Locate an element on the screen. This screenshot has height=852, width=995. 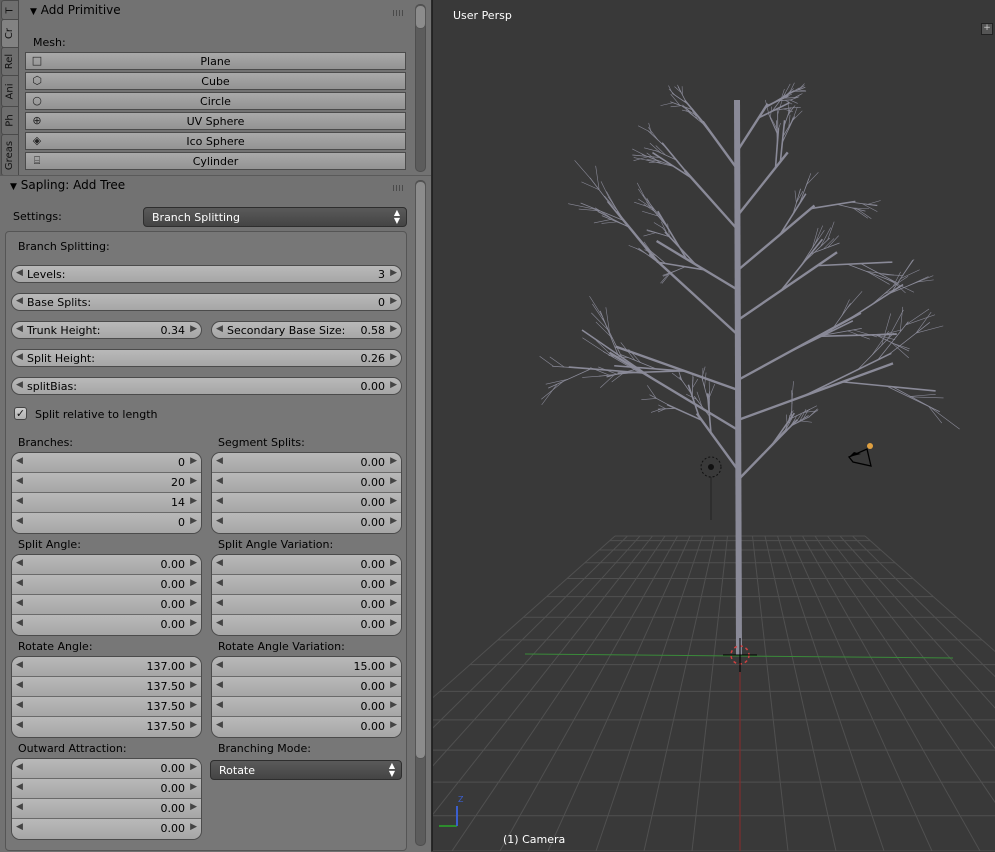
trunk-height-field: ◀ Trunk Height: 0.34 ▶ is located at coordinates (106, 330).